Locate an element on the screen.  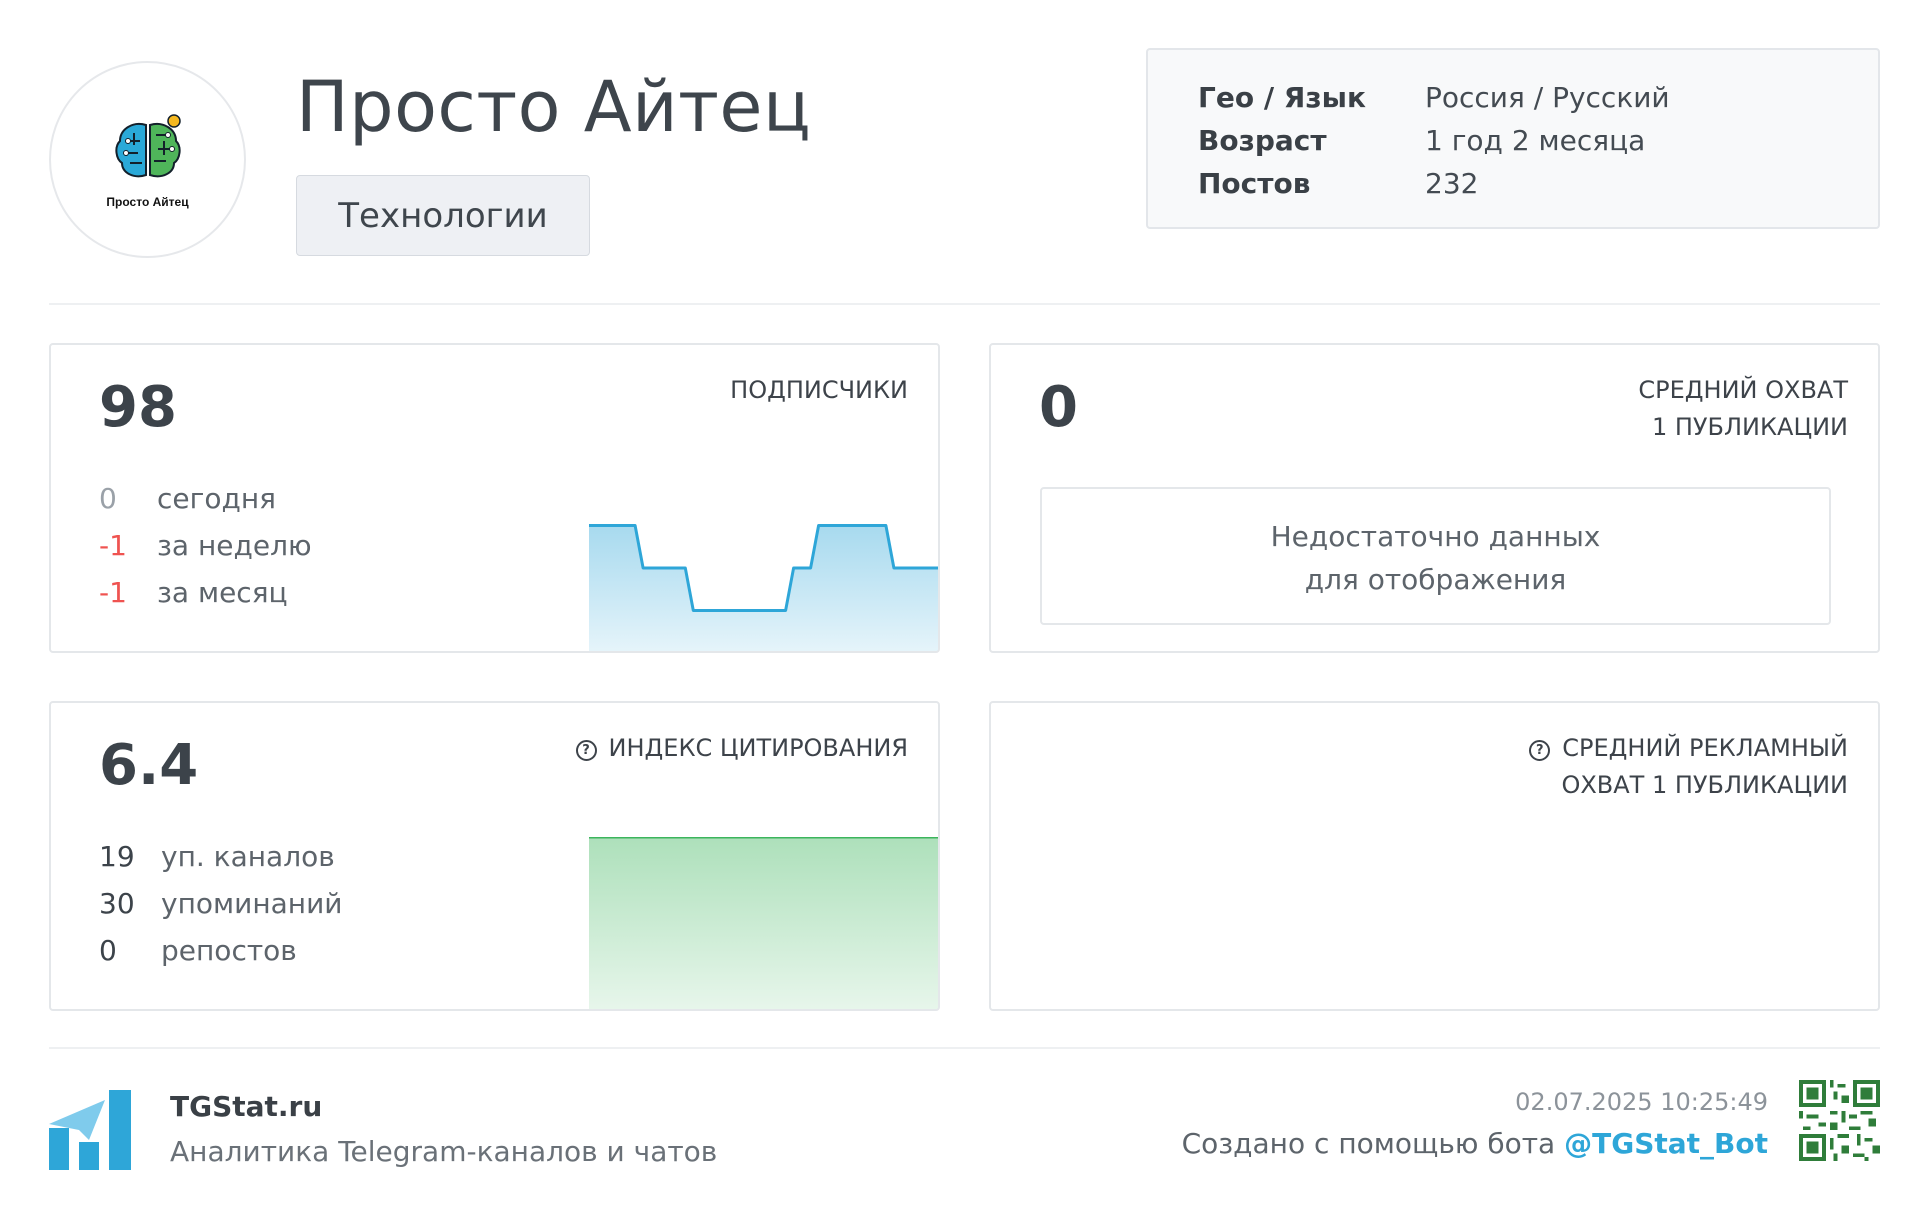
info-key: Постов is located at coordinates (1254, 183).